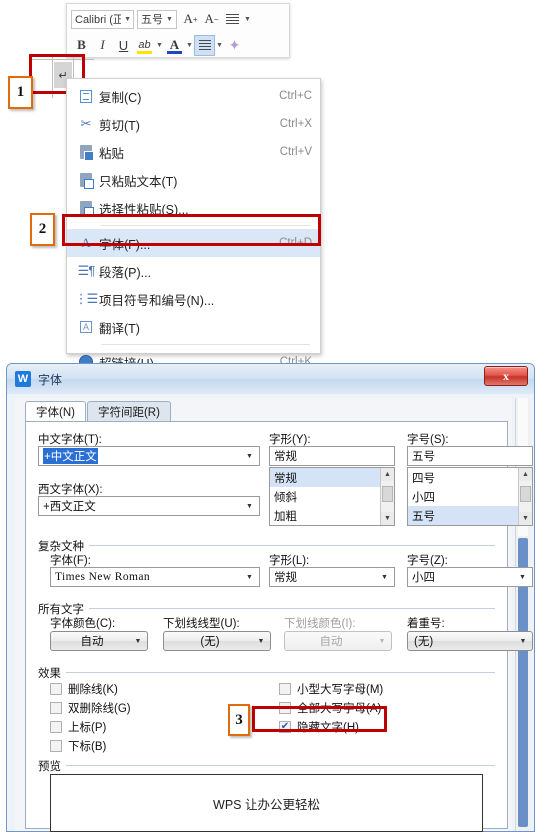 Image resolution: width=554 pixels, height=832 pixels. I want to click on grow-font-button: A +, so click(190, 19).